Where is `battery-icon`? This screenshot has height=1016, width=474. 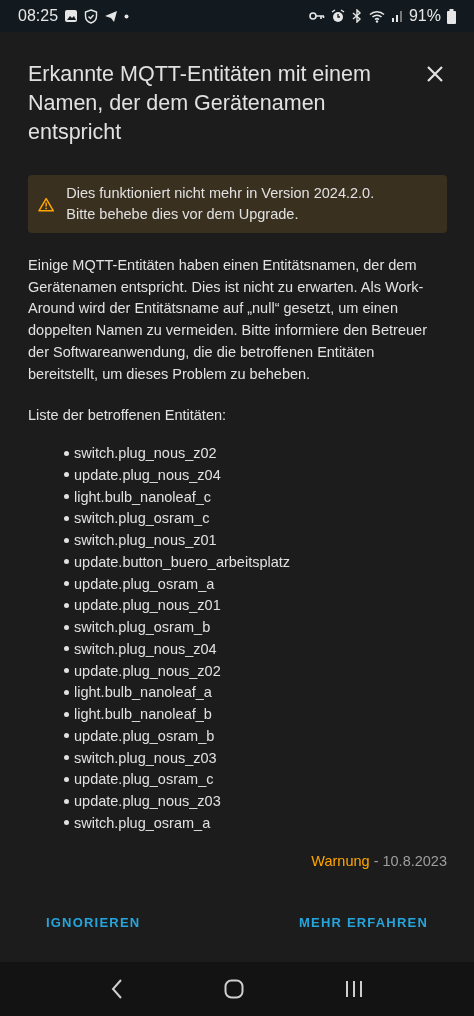 battery-icon is located at coordinates (451, 16).